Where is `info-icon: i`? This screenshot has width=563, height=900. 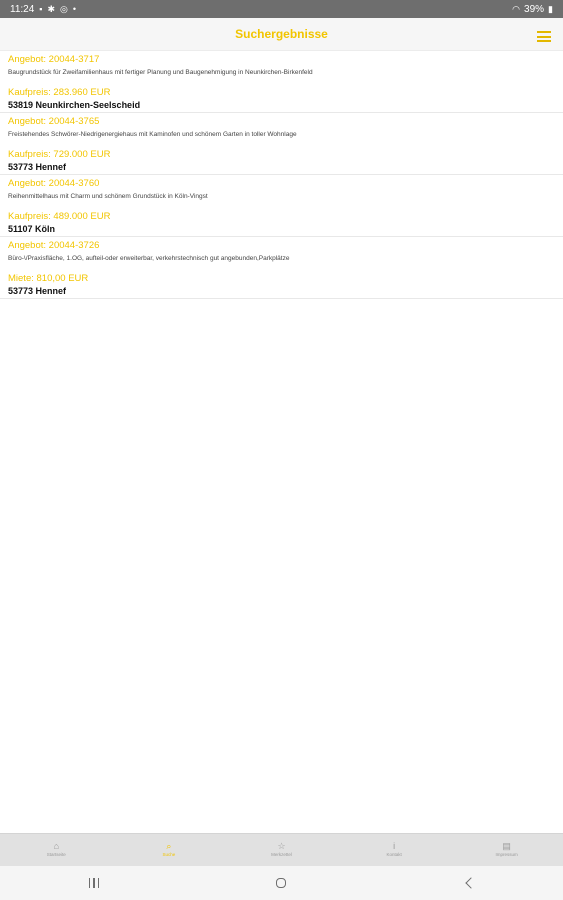
info-icon: i is located at coordinates (394, 846).